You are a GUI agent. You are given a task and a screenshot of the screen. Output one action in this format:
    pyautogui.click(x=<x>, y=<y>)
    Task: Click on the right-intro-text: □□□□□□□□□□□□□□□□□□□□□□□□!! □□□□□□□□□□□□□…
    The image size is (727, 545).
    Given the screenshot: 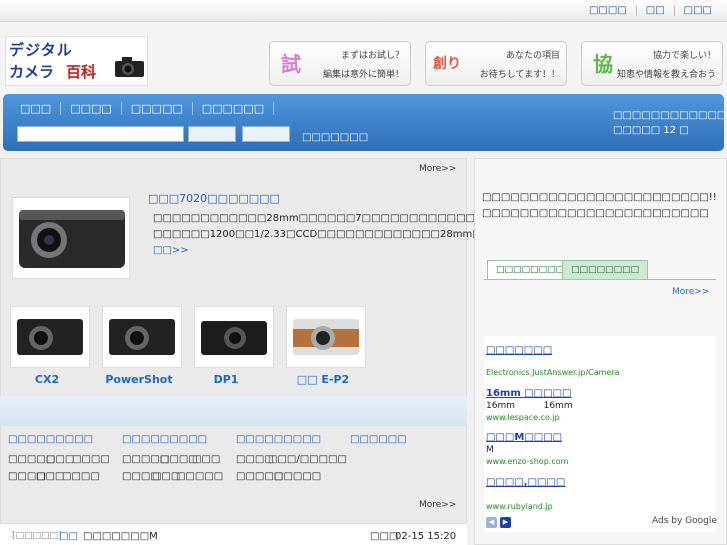 What is the action you would take?
    pyautogui.click(x=599, y=205)
    